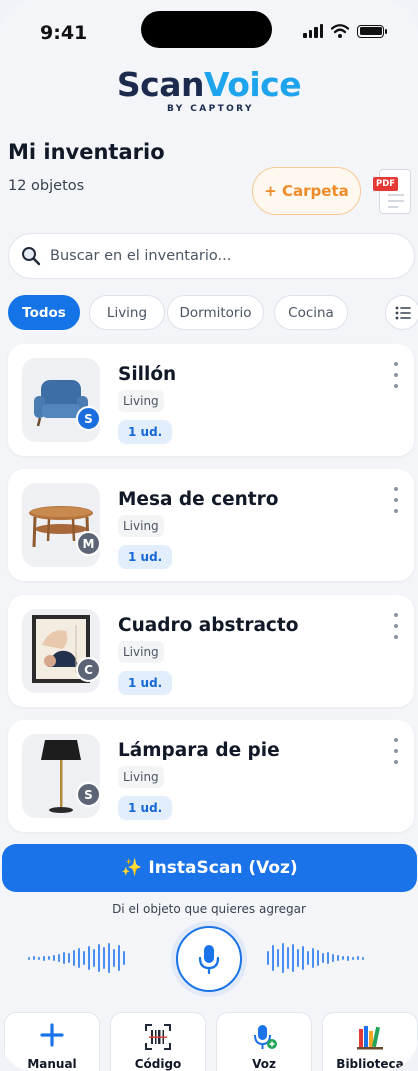 This screenshot has width=418, height=1071. I want to click on filter-chips: Todos Living Dormitorio Cocina, so click(213, 312).